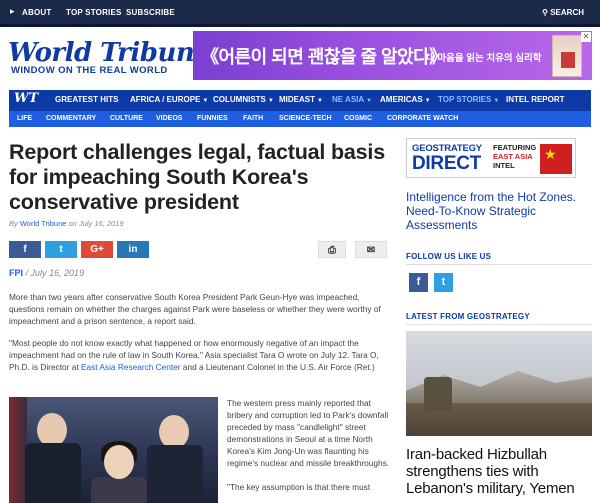 The height and width of the screenshot is (503, 600). Describe the element at coordinates (113, 450) in the screenshot. I see `article-photo` at that location.